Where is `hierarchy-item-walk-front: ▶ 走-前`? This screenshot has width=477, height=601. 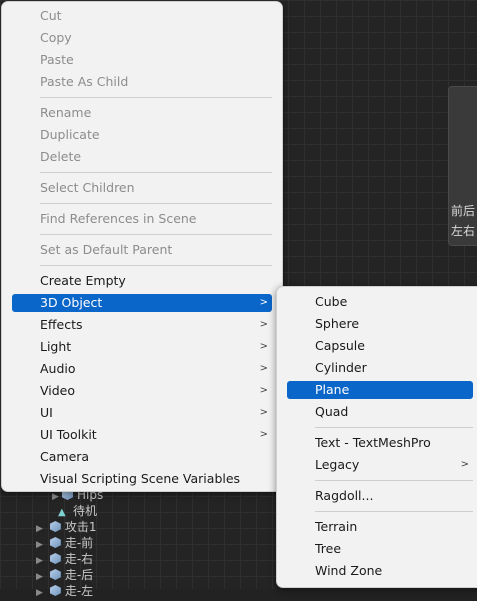 hierarchy-item-walk-front: ▶ 走-前 is located at coordinates (64, 543).